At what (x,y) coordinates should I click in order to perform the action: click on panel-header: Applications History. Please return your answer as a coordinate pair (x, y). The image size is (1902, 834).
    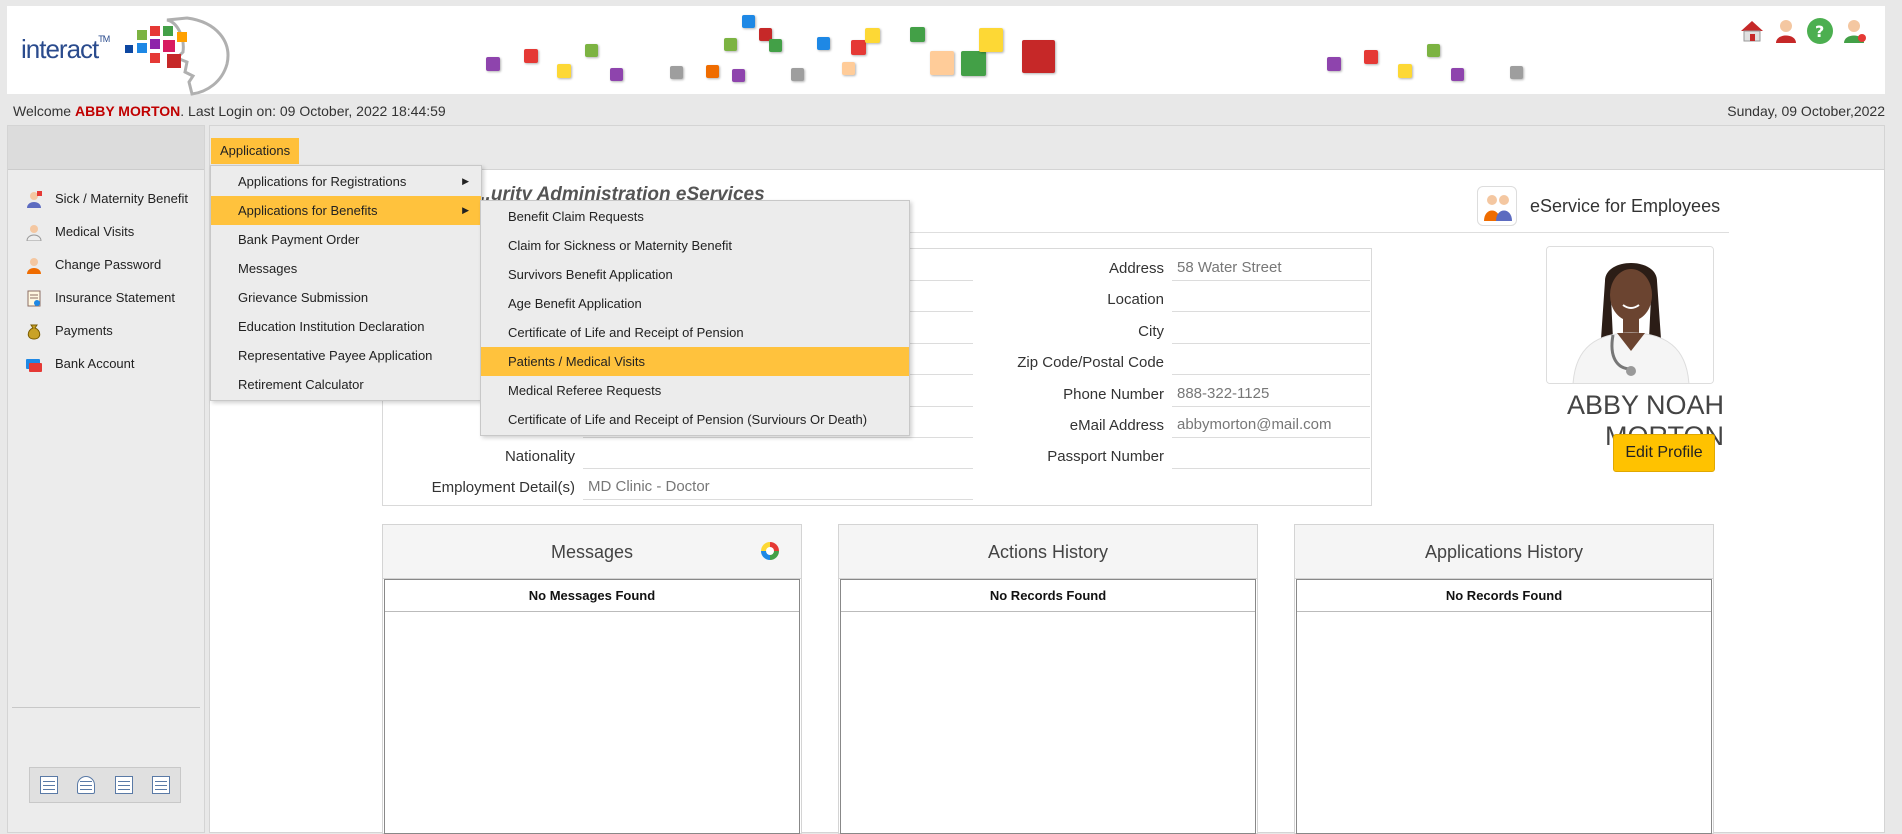
    Looking at the image, I should click on (1504, 552).